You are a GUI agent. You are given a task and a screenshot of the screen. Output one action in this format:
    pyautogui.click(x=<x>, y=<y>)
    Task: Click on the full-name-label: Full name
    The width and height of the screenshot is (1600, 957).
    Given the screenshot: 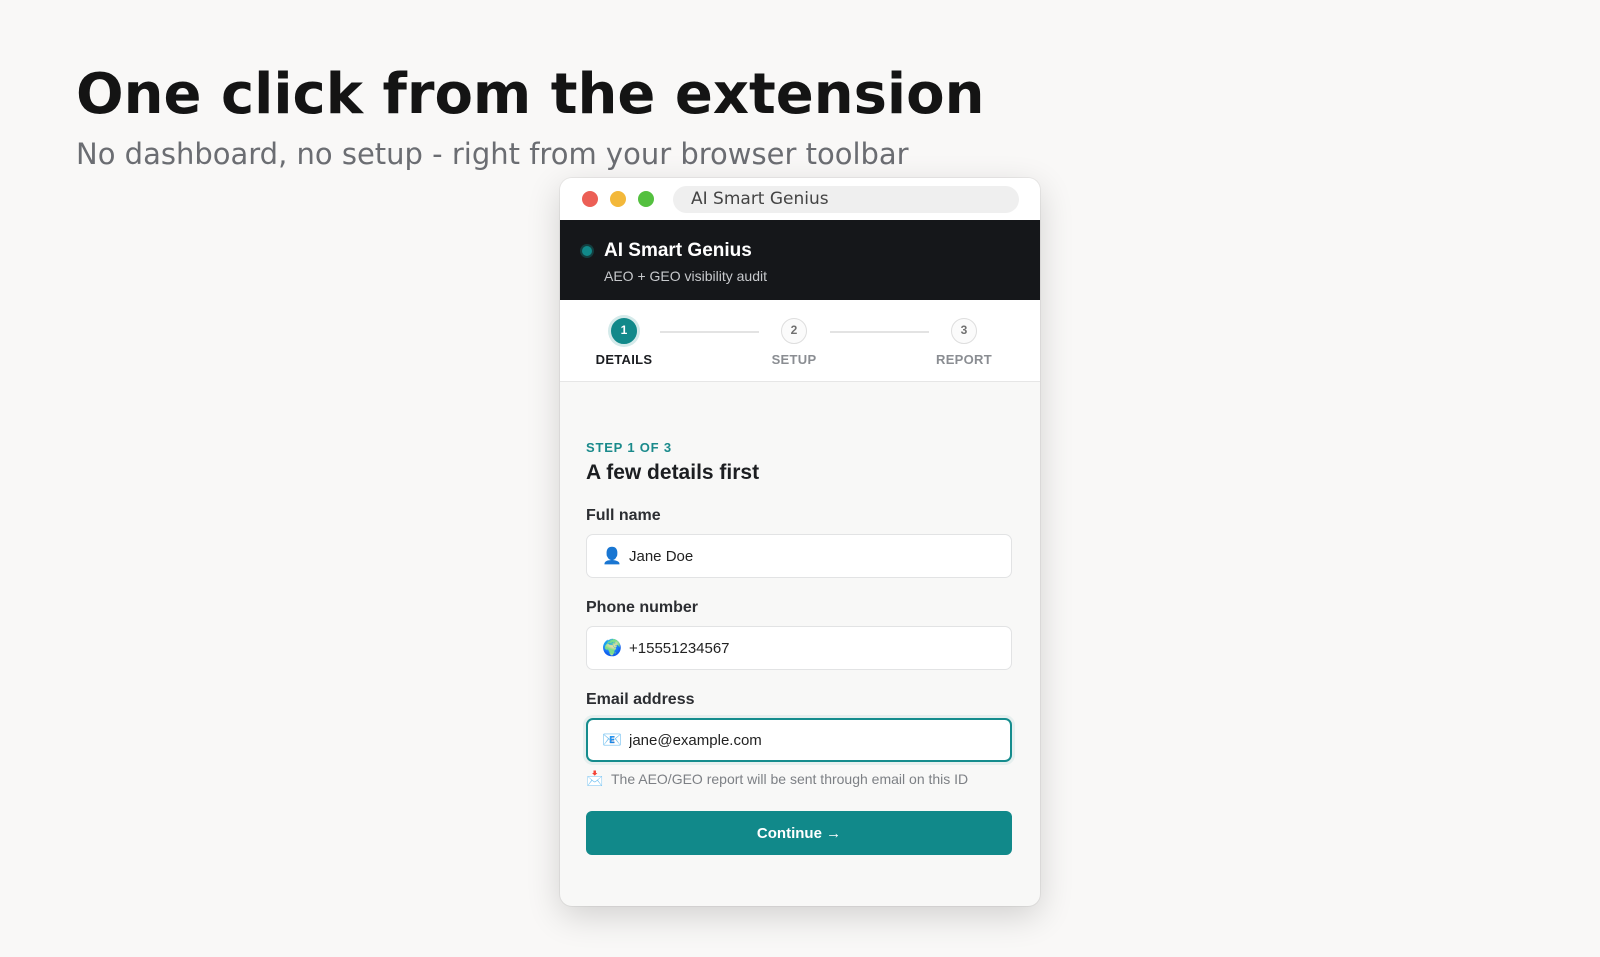 What is the action you would take?
    pyautogui.click(x=623, y=515)
    